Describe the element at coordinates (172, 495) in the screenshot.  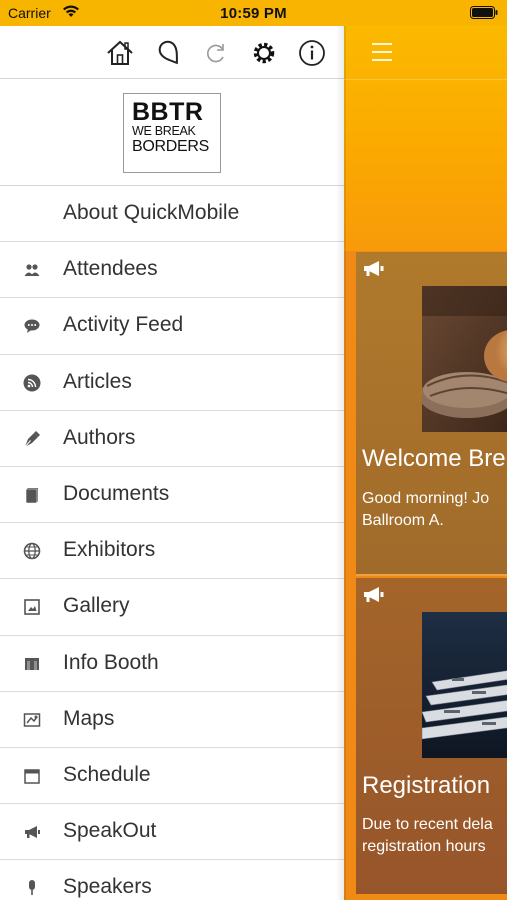
I see `menu-item-documents: Documents` at that location.